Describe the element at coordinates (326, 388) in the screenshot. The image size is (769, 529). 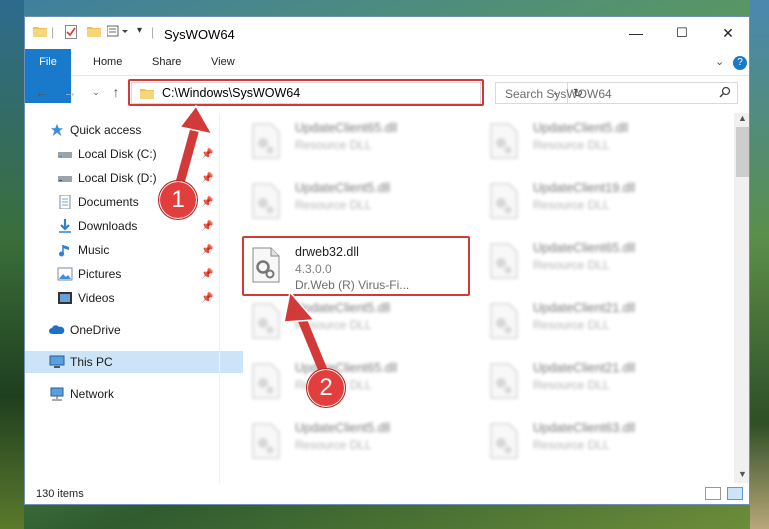
I see `callout-badge-two: 2` at that location.